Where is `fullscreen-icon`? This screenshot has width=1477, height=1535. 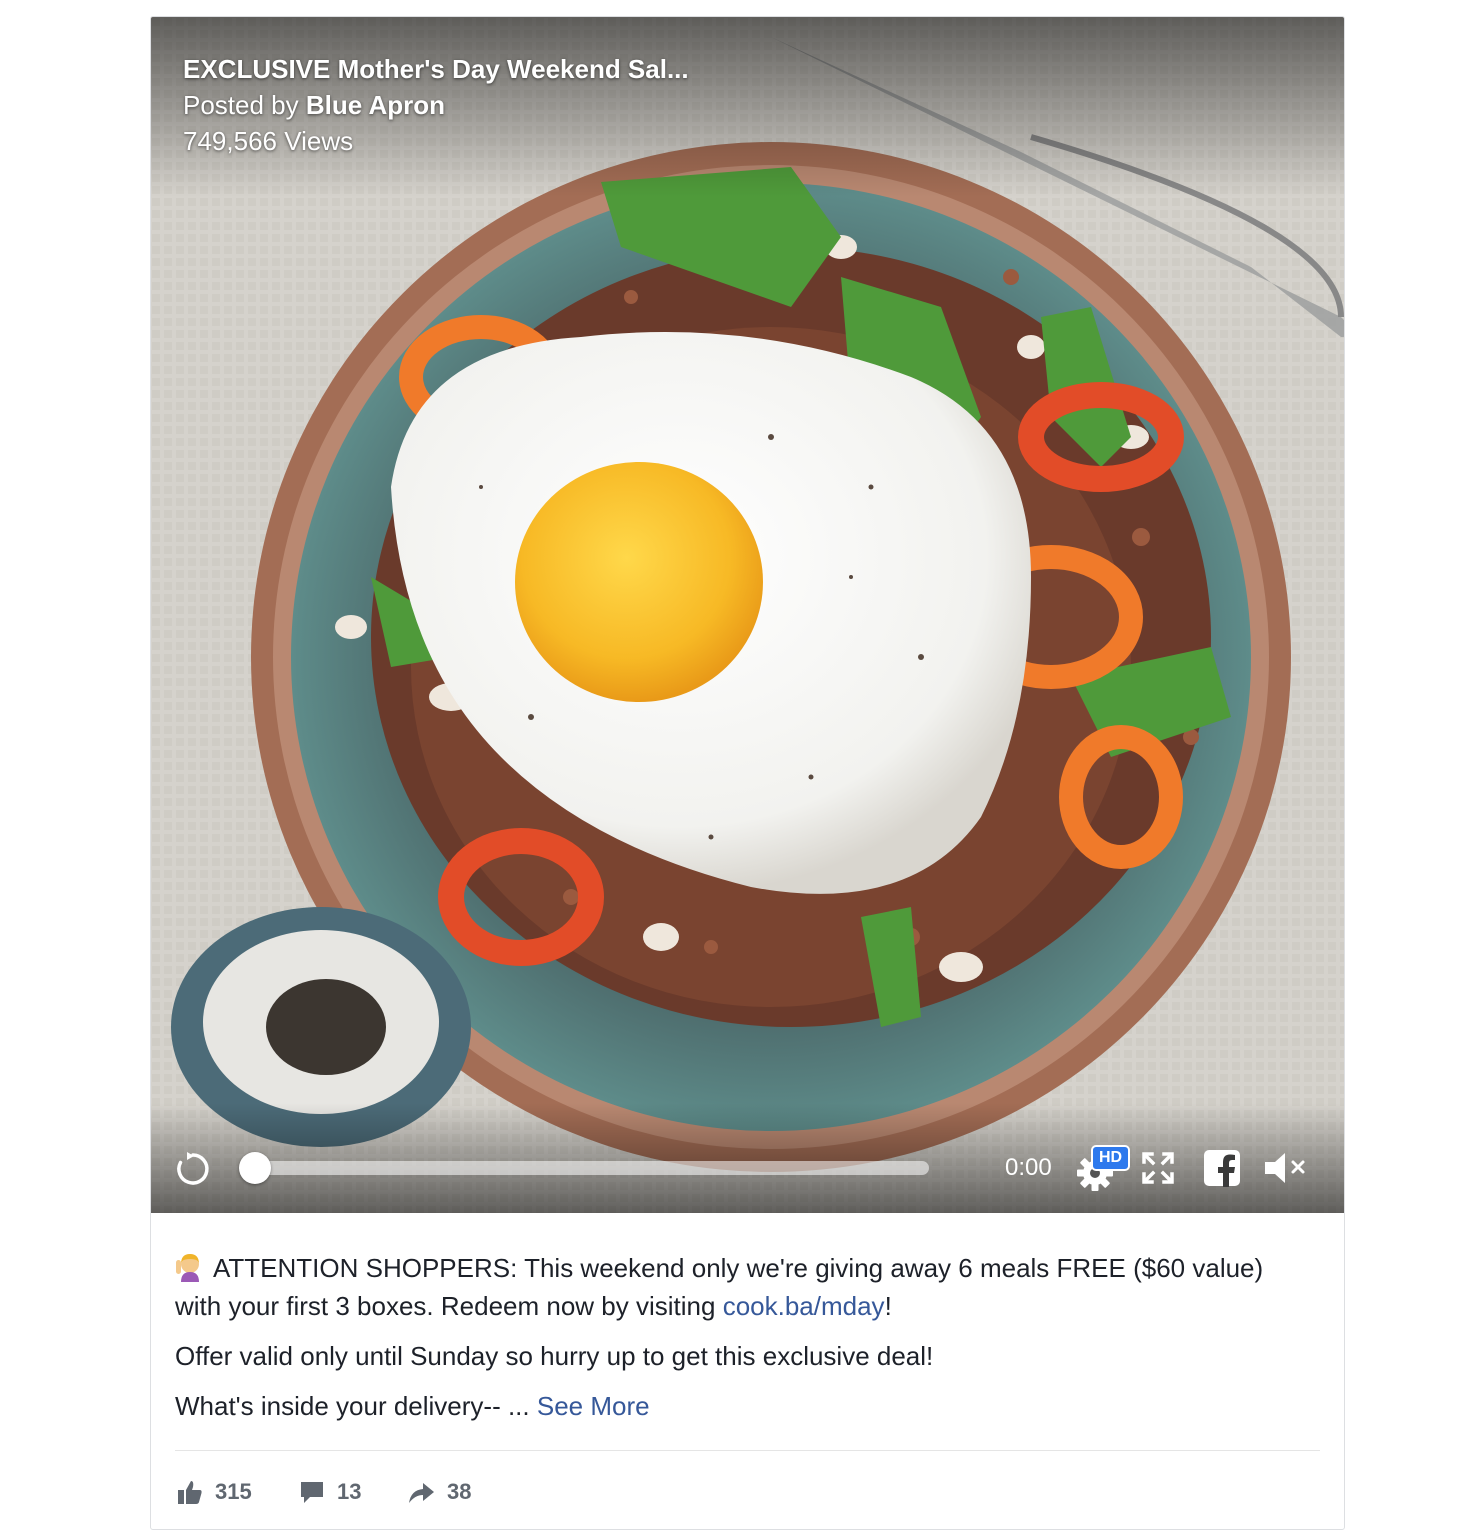 fullscreen-icon is located at coordinates (1158, 1168).